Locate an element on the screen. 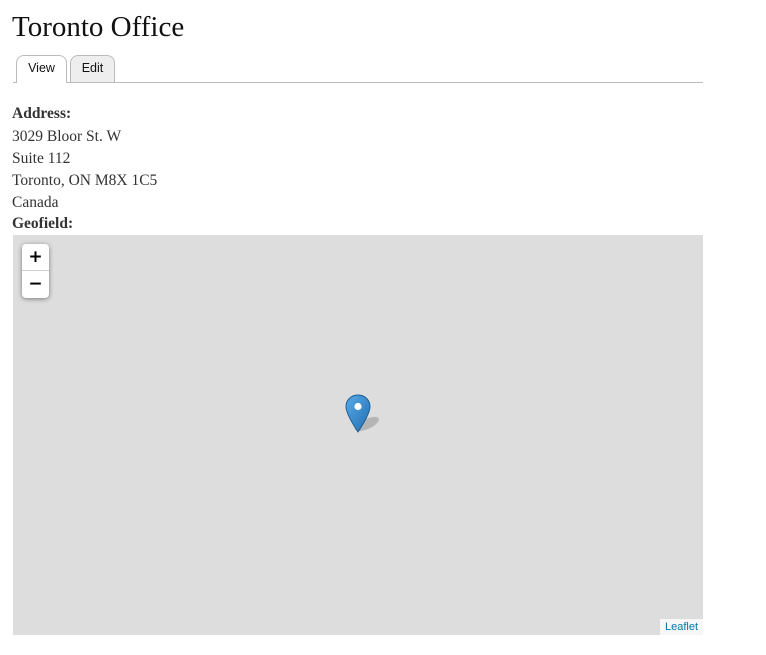  zoom-out-button: − is located at coordinates (35, 284).